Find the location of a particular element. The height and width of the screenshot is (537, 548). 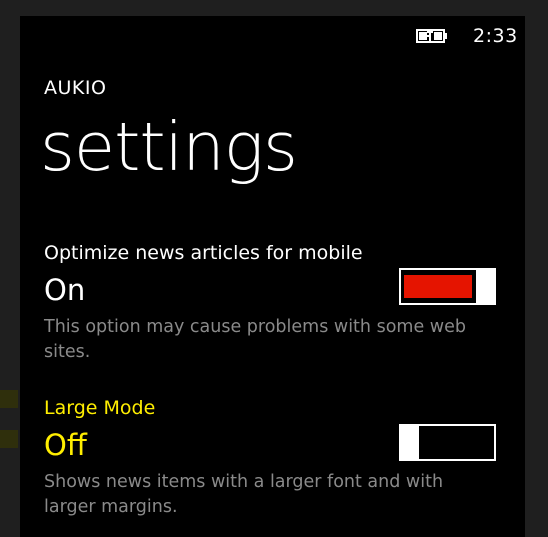

setting-label: Large Mode is located at coordinates (100, 408).